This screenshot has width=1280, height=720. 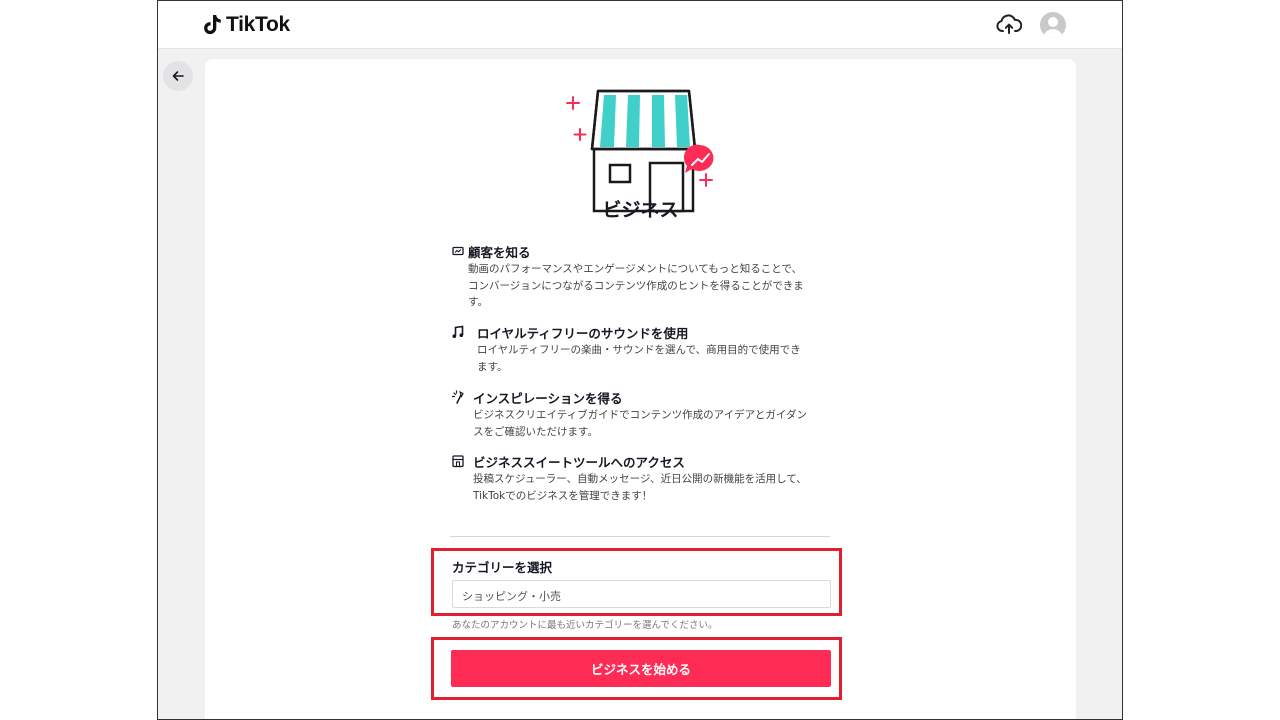 What do you see at coordinates (458, 331) in the screenshot?
I see `music-note-icon` at bounding box center [458, 331].